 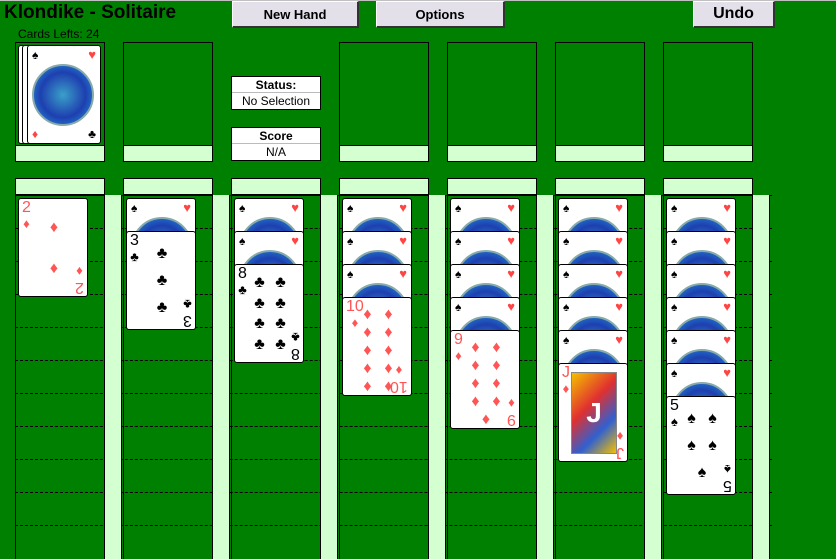 I want to click on score-value: N/A, so click(x=275, y=152).